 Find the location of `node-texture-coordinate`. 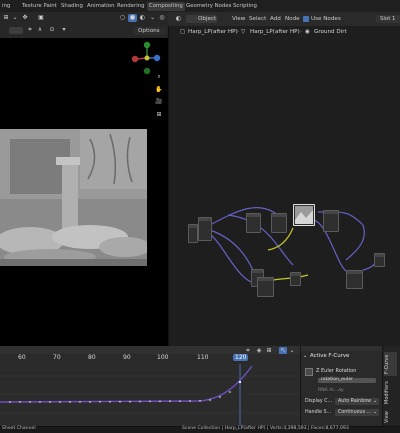

node-texture-coordinate is located at coordinates (193, 233).